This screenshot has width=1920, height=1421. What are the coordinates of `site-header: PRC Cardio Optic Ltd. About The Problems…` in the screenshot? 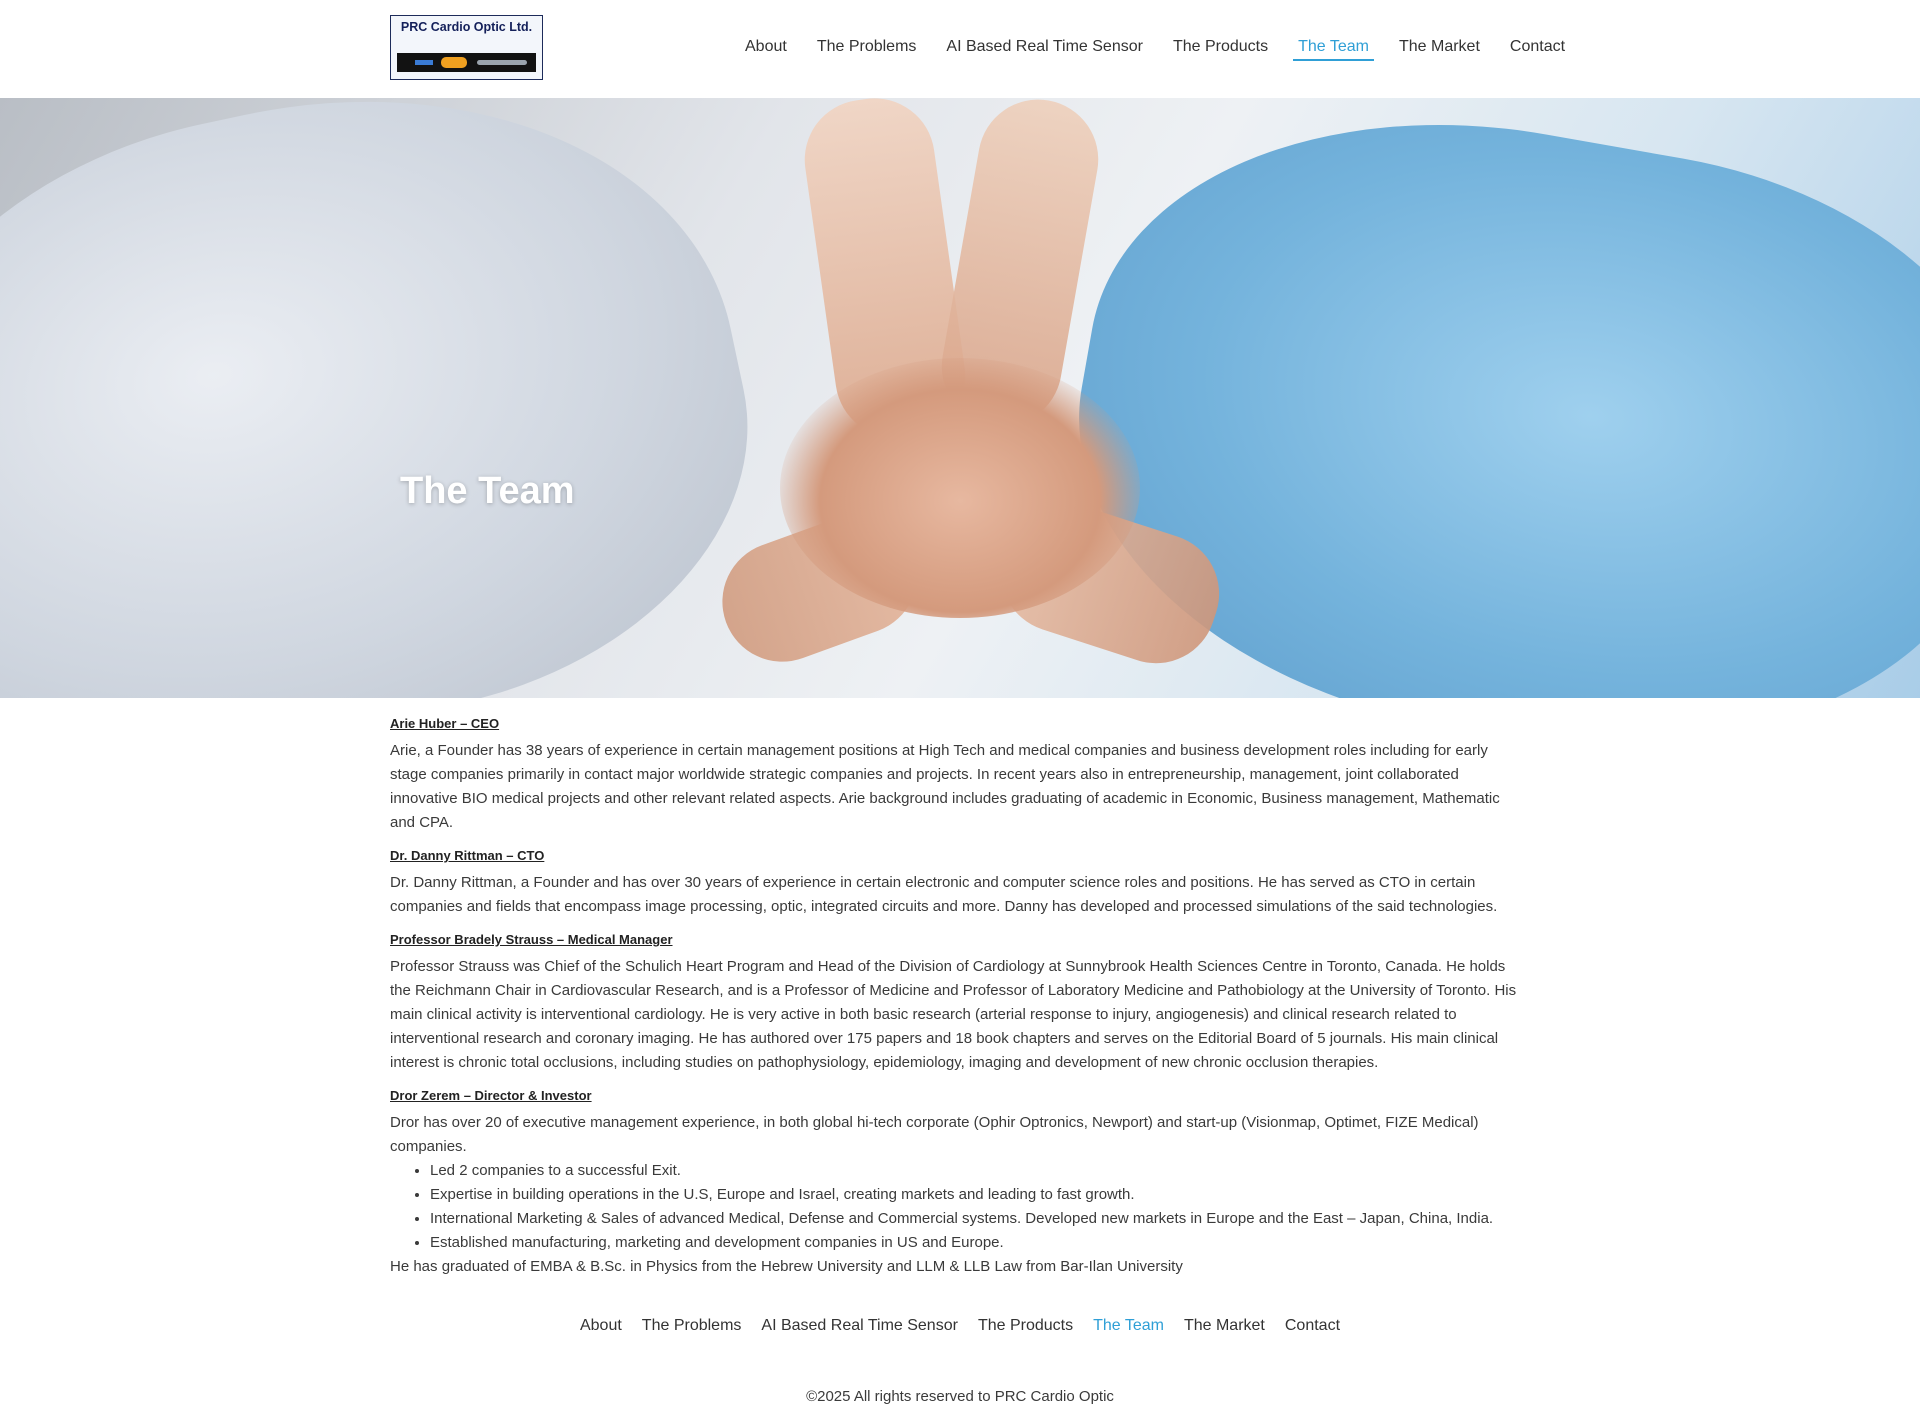 It's located at (960, 49).